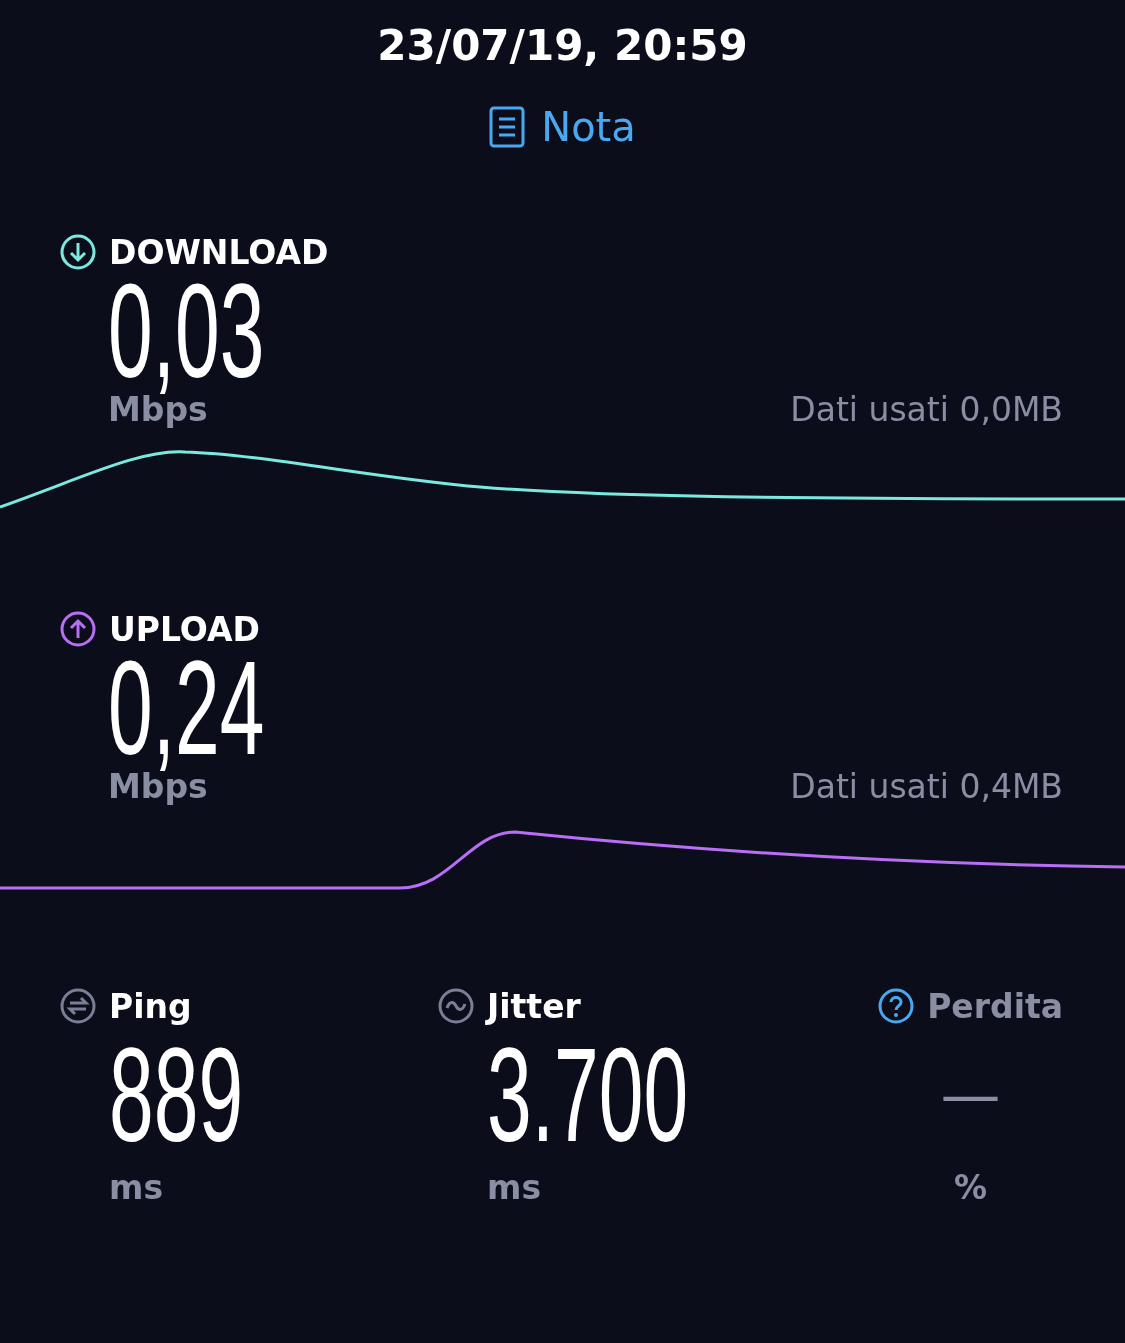  I want to click on data-used: Dati usati 0,4MB, so click(926, 786).